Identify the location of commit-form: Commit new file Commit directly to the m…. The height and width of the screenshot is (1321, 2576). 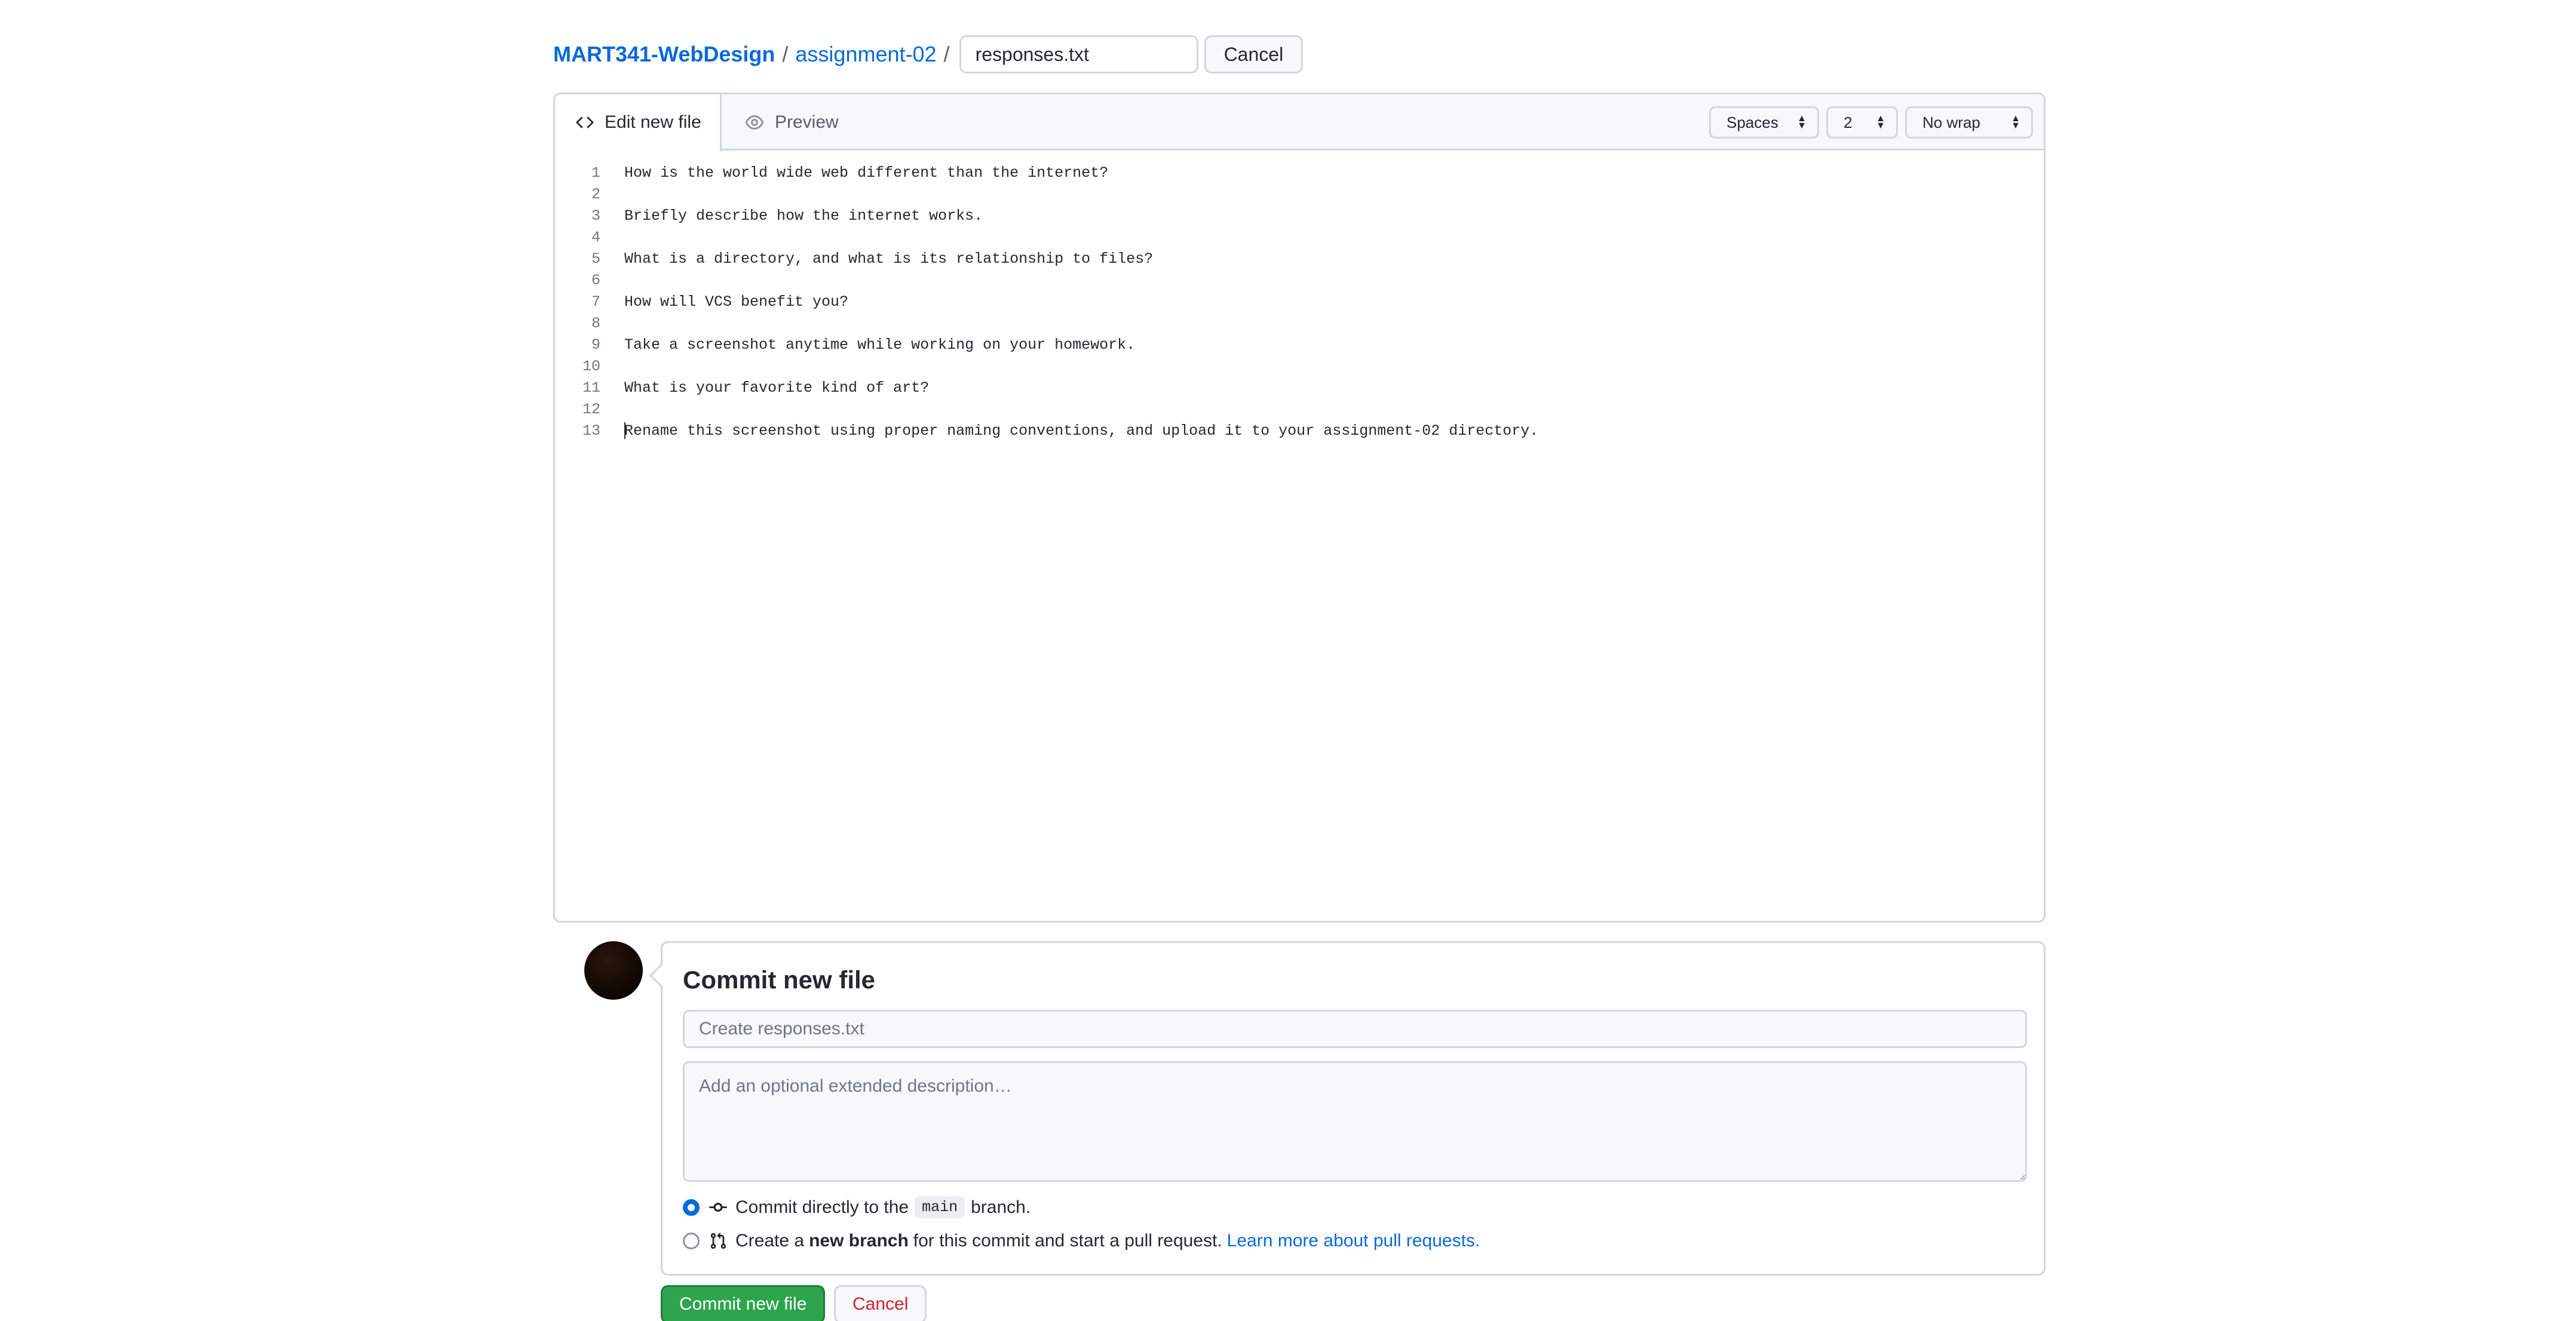
(1353, 1108).